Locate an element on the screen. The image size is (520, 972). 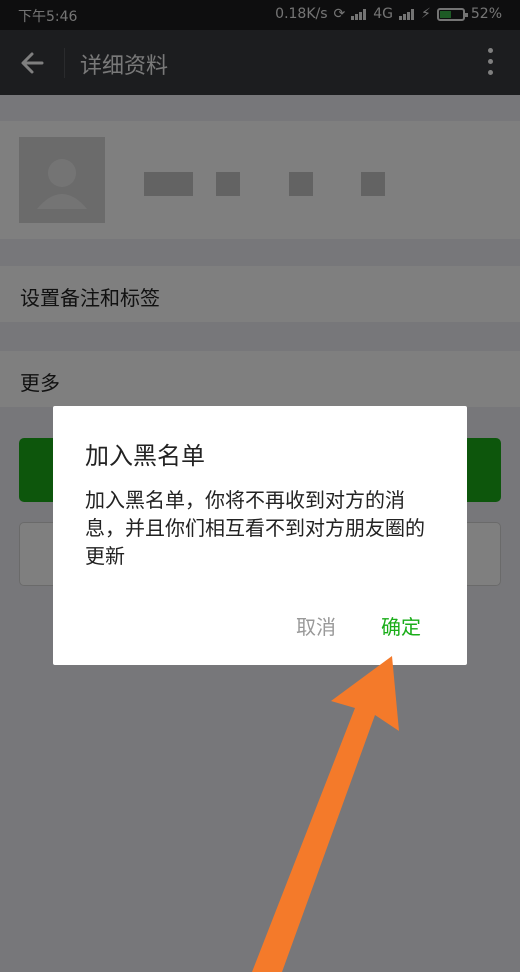
dialog-message: 加入黑名单，你将不再收到对方的消息，并且你们相互看不到对方朋友圈的更新 is located at coordinates (255, 528).